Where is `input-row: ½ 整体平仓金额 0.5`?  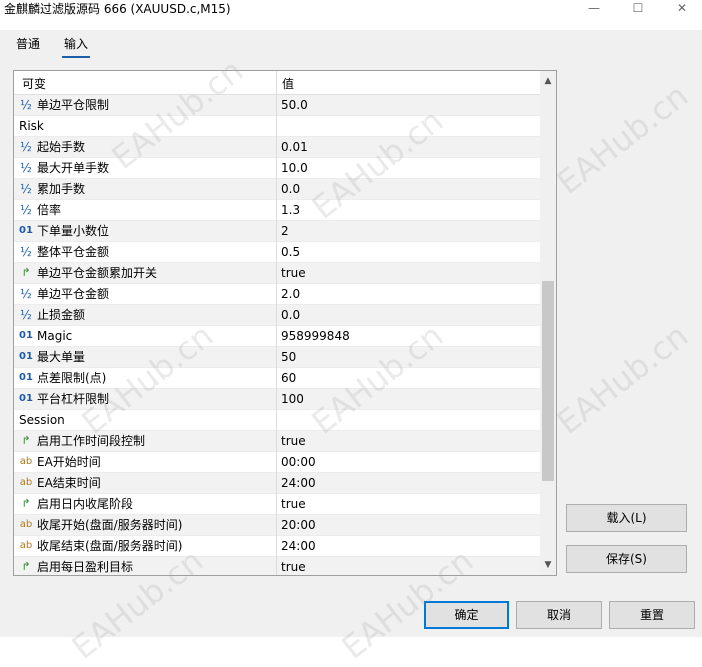 input-row: ½ 整体平仓金额 0.5 is located at coordinates (277, 252).